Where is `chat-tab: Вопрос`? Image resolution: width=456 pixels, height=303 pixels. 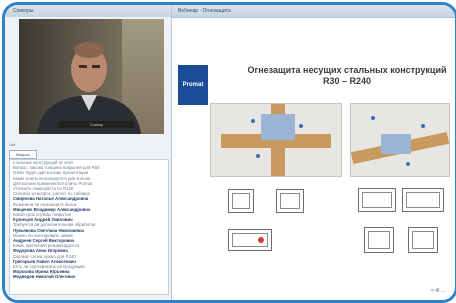
chat-tab: Вопрос is located at coordinates (23, 154).